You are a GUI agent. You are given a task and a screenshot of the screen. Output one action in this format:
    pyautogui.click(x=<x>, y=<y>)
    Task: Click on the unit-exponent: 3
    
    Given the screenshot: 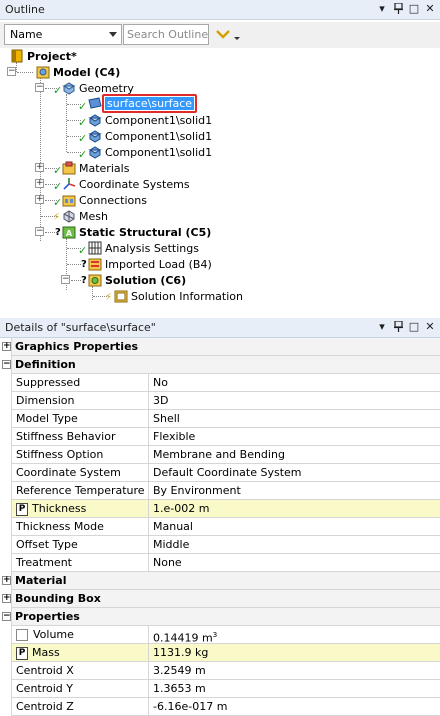 What is the action you would take?
    pyautogui.click(x=215, y=635)
    